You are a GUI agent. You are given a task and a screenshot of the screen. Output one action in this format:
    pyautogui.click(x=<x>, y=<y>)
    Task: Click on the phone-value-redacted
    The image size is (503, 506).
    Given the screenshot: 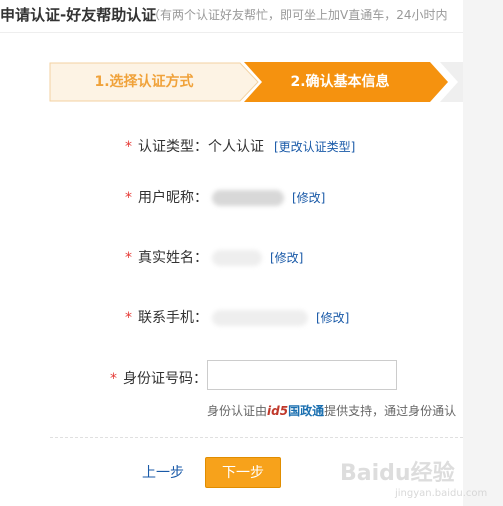 What is the action you would take?
    pyautogui.click(x=260, y=318)
    